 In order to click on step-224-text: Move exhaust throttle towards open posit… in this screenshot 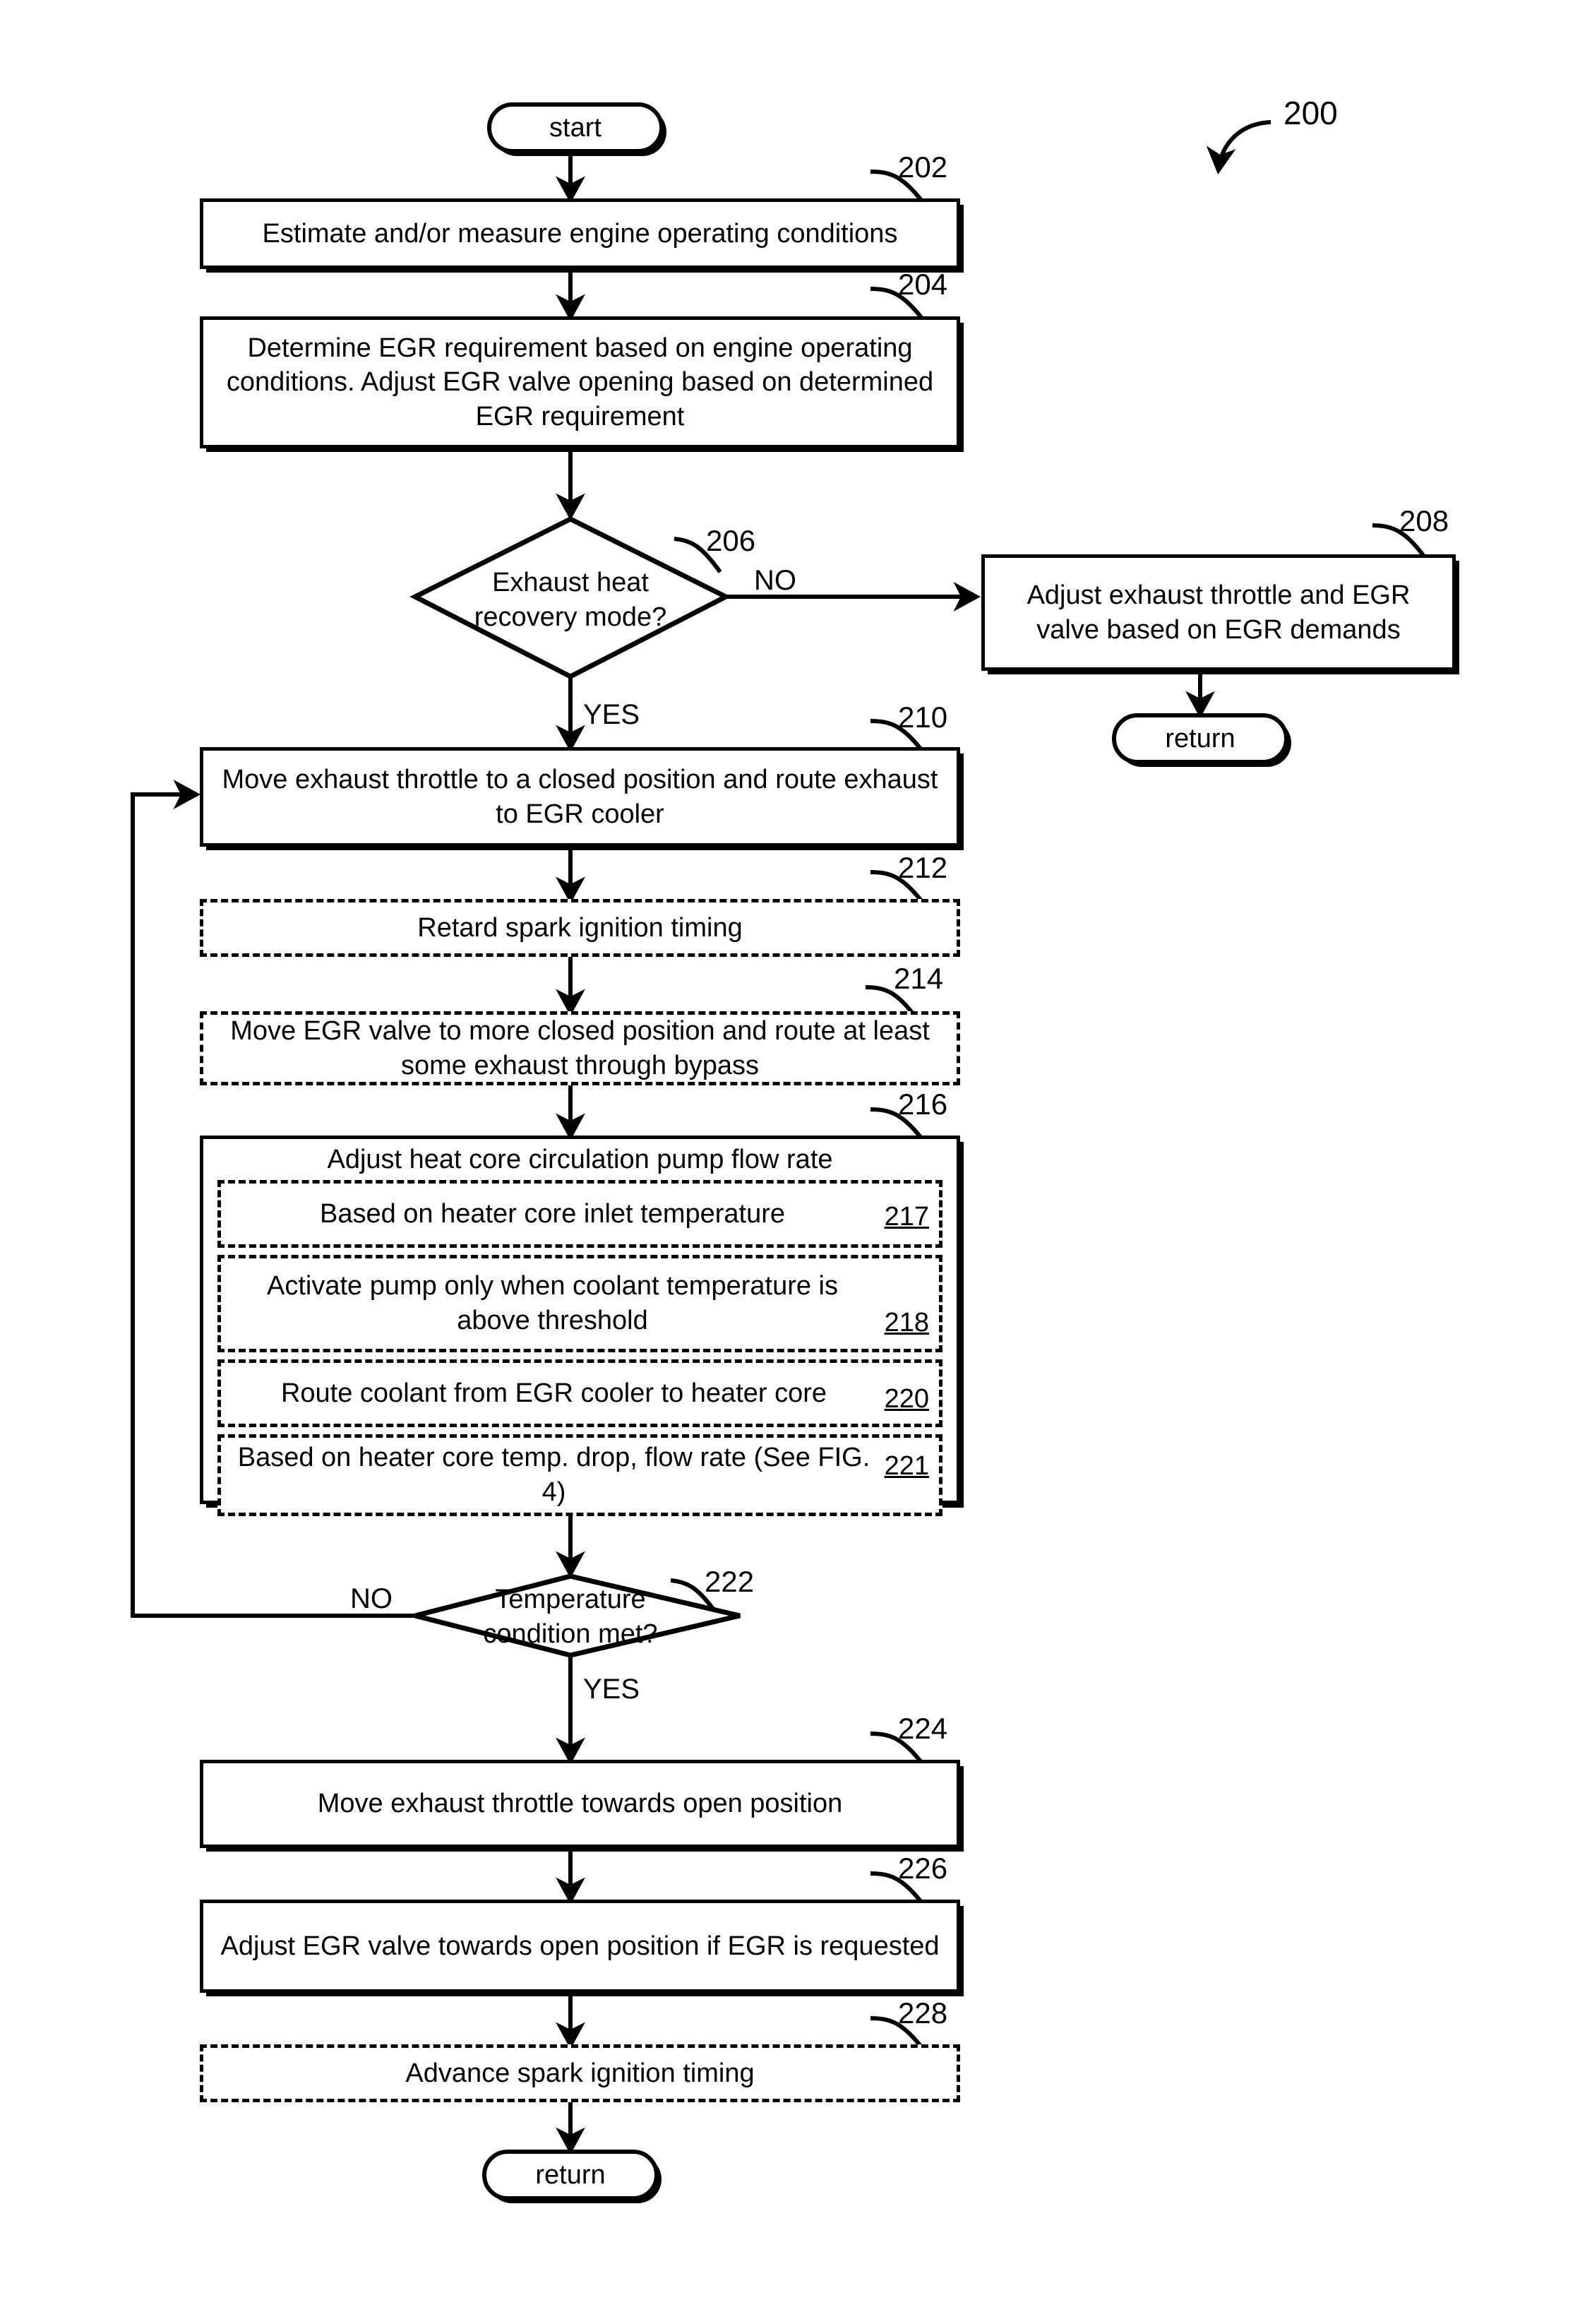, I will do `click(580, 1804)`.